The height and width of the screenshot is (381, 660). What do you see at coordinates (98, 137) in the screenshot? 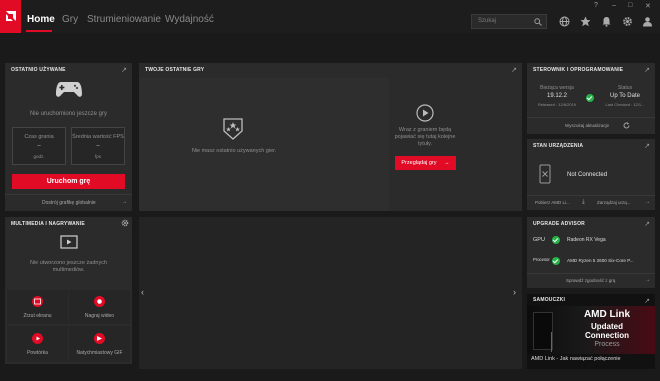
I see `fps-label: Średnia wartość FPS` at bounding box center [98, 137].